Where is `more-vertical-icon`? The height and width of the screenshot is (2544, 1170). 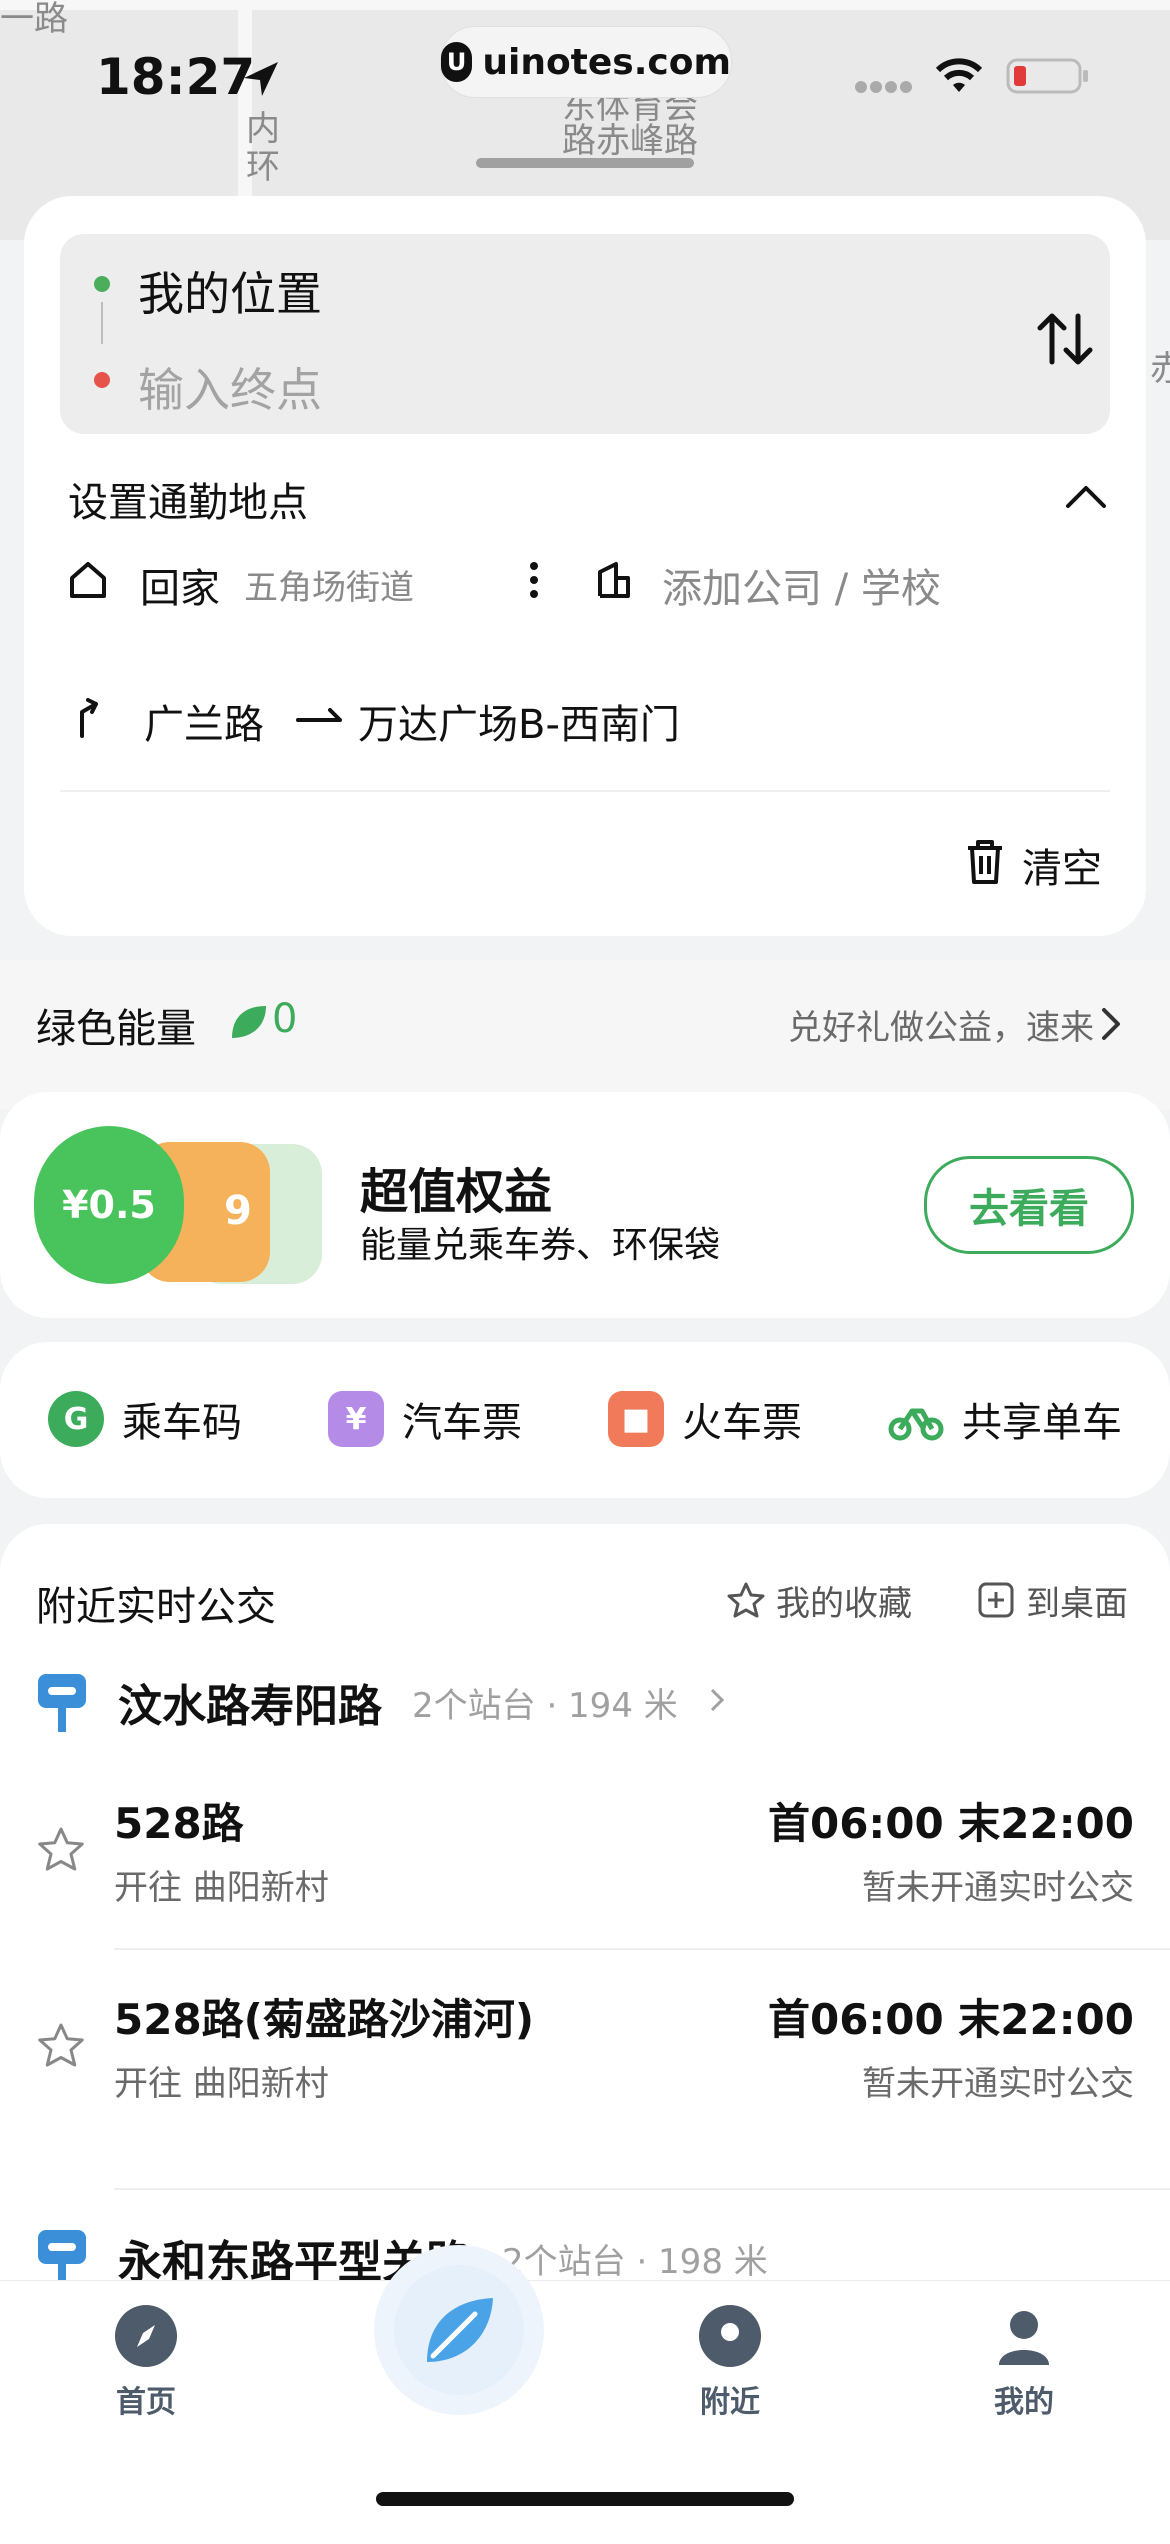 more-vertical-icon is located at coordinates (534, 580).